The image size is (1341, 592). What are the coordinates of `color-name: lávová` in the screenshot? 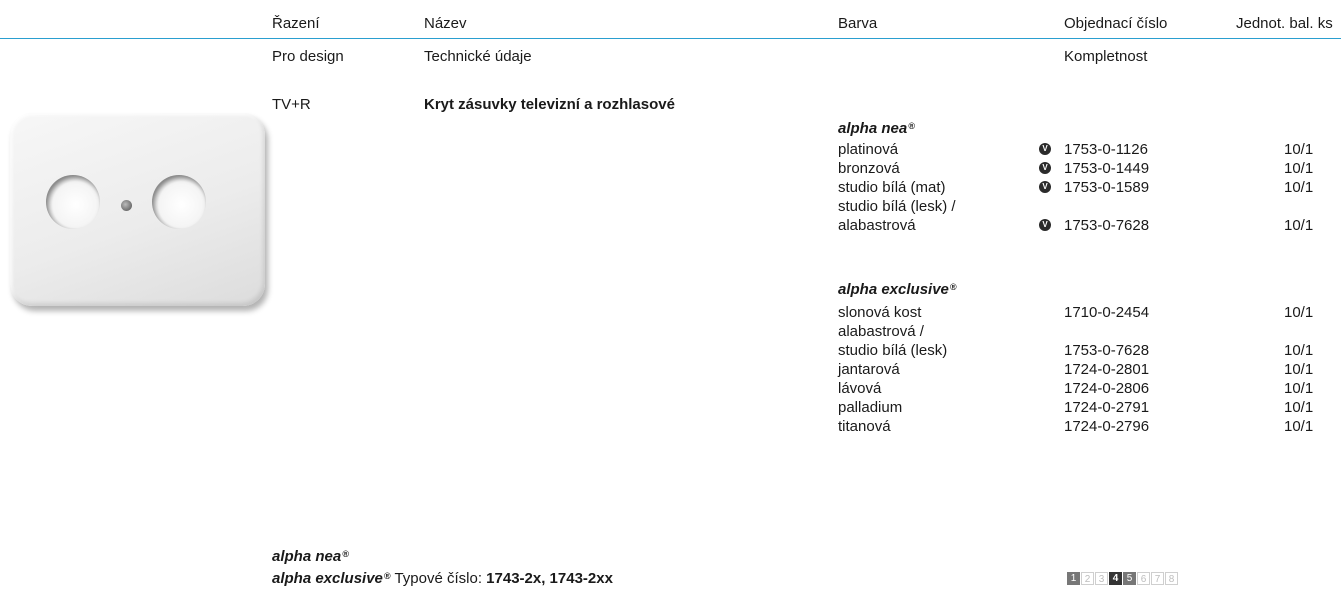 It's located at (860, 388).